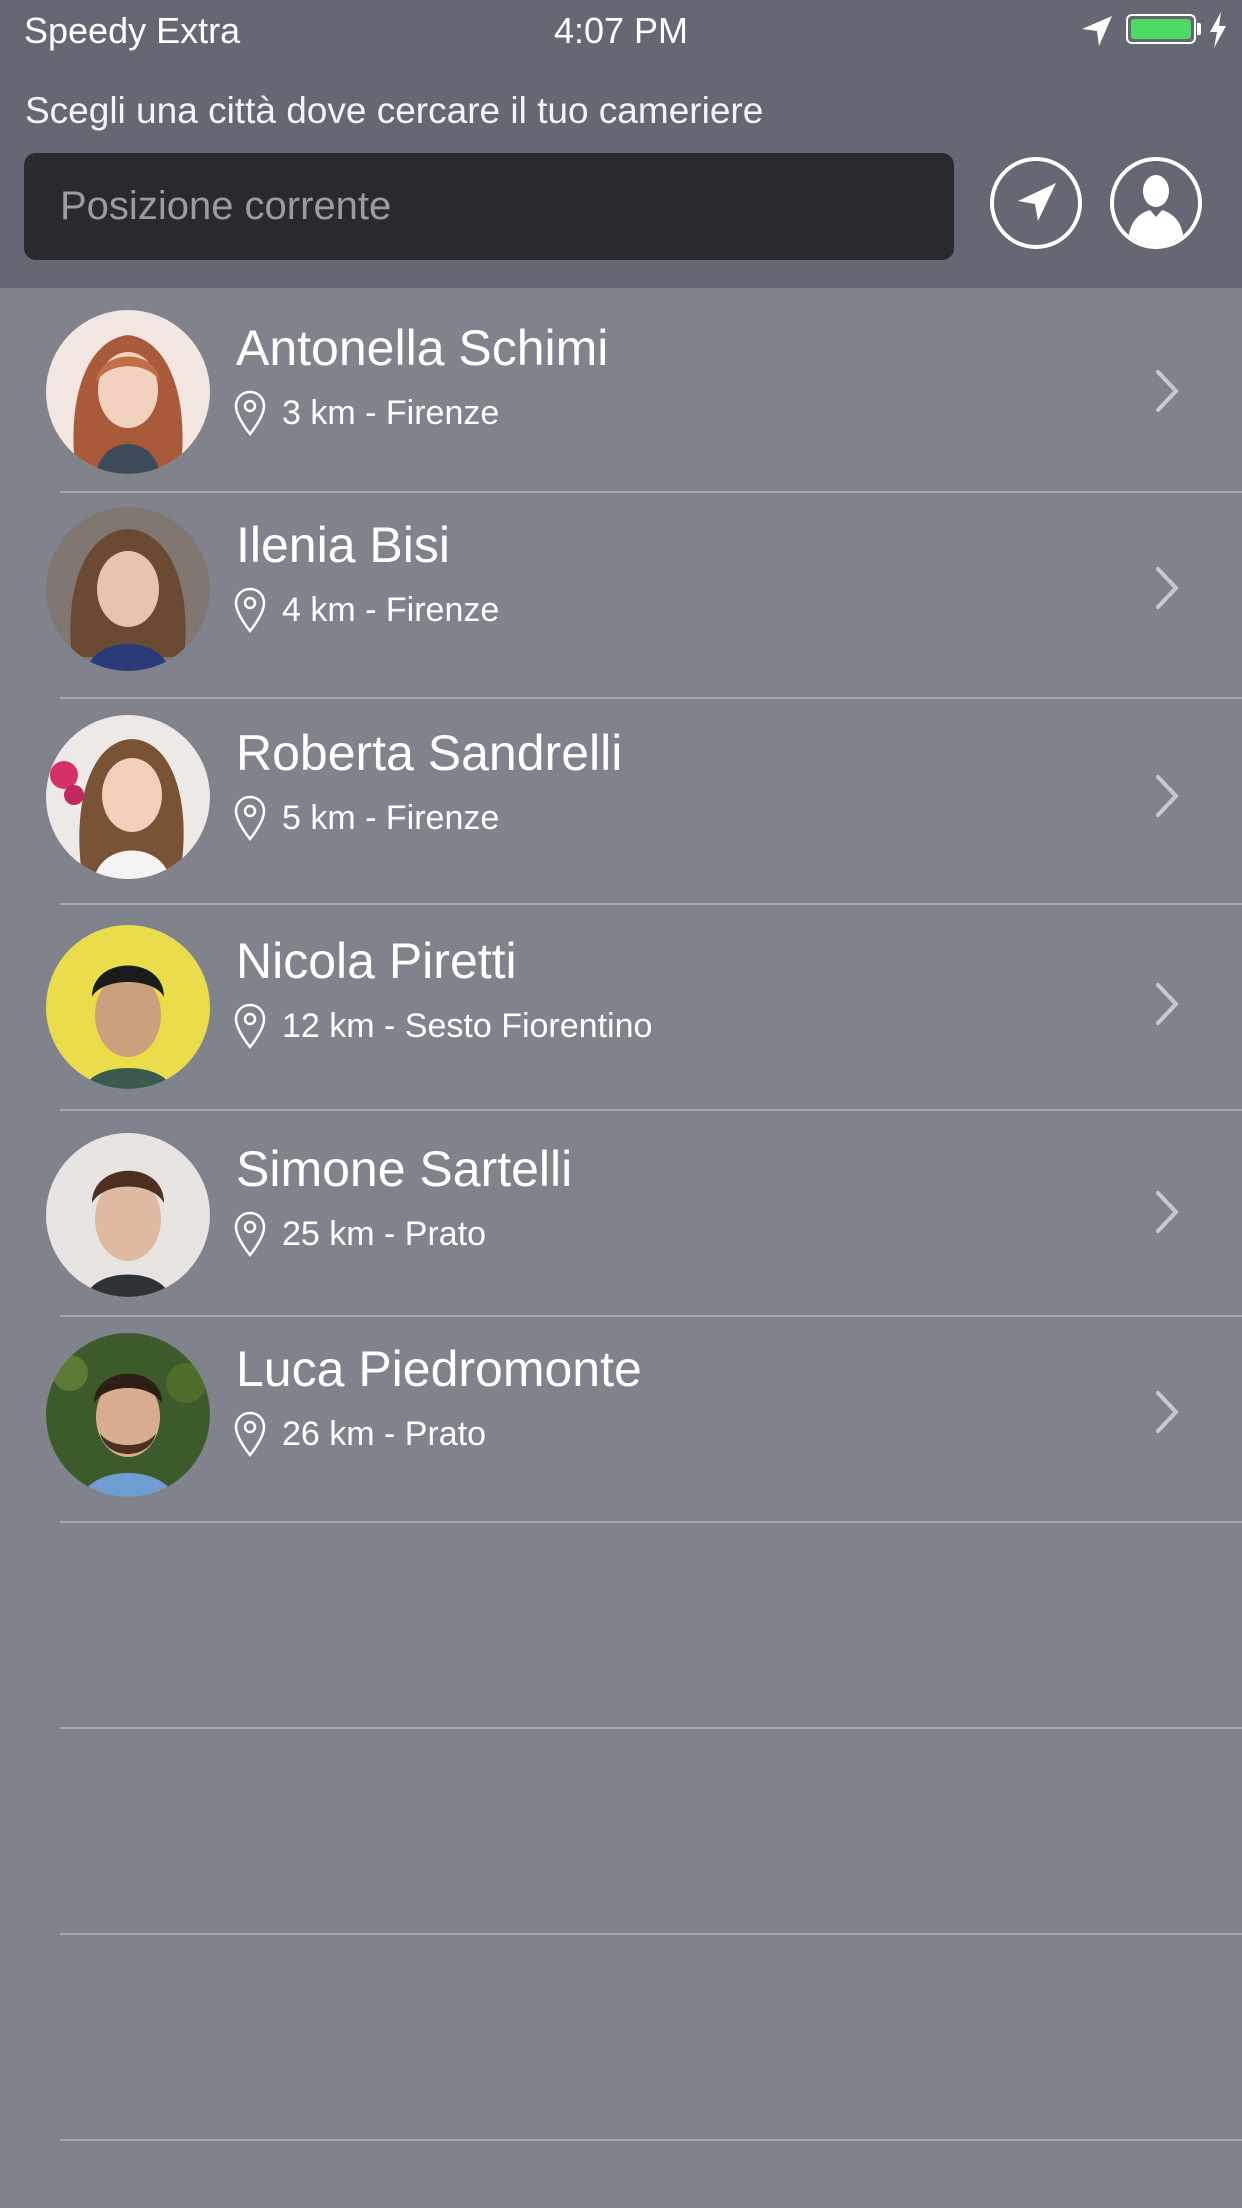  I want to click on waiter-name: Nicola Piretti, so click(376, 961).